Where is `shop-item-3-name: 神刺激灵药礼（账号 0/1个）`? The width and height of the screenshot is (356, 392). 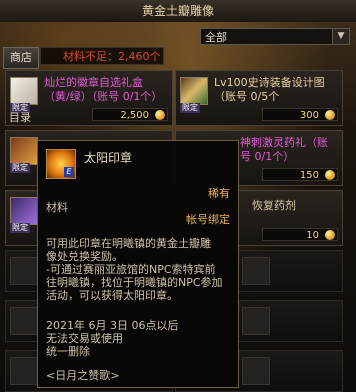 shop-item-3-name: 神刺激灵药礼（账号 0/1个） is located at coordinates (284, 149).